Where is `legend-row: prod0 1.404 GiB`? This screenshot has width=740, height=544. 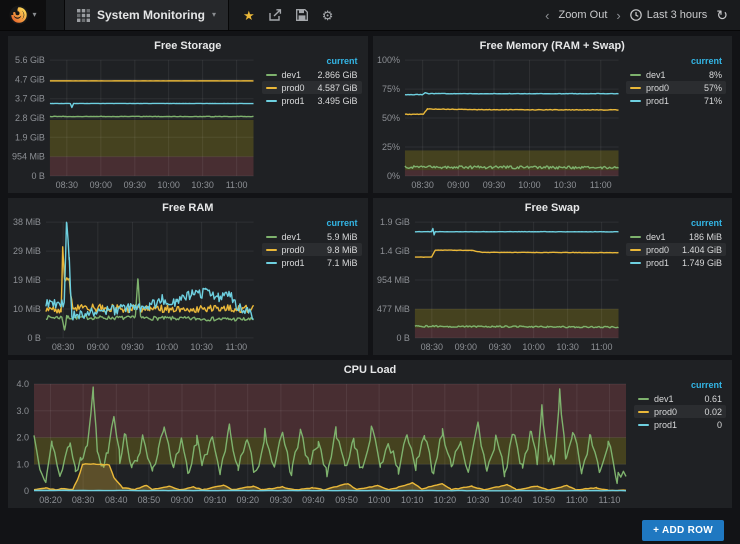
legend-row: prod0 1.404 GiB is located at coordinates (676, 249).